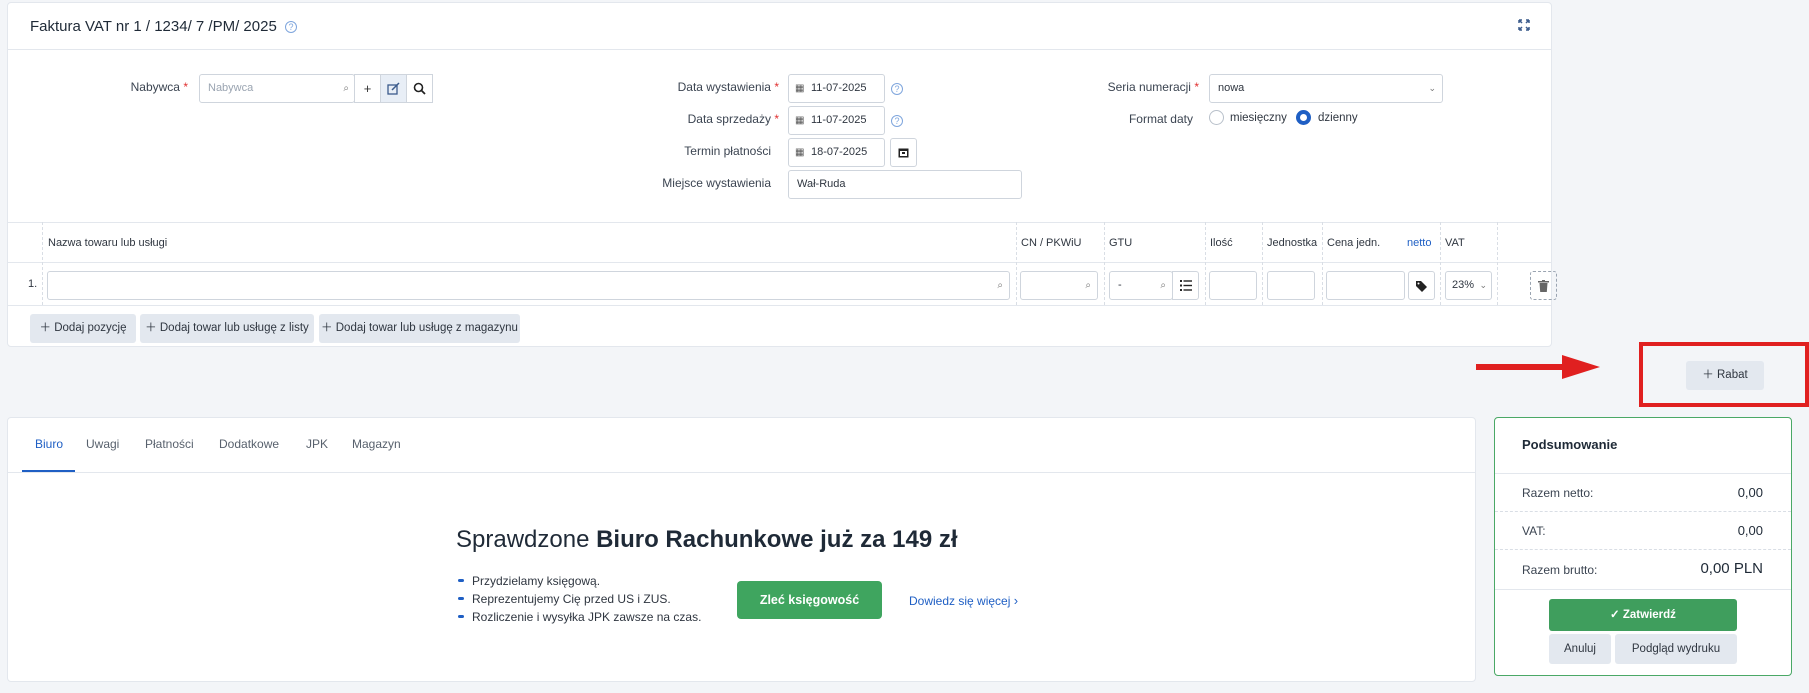 The height and width of the screenshot is (693, 1809). I want to click on price-input, so click(1365, 285).